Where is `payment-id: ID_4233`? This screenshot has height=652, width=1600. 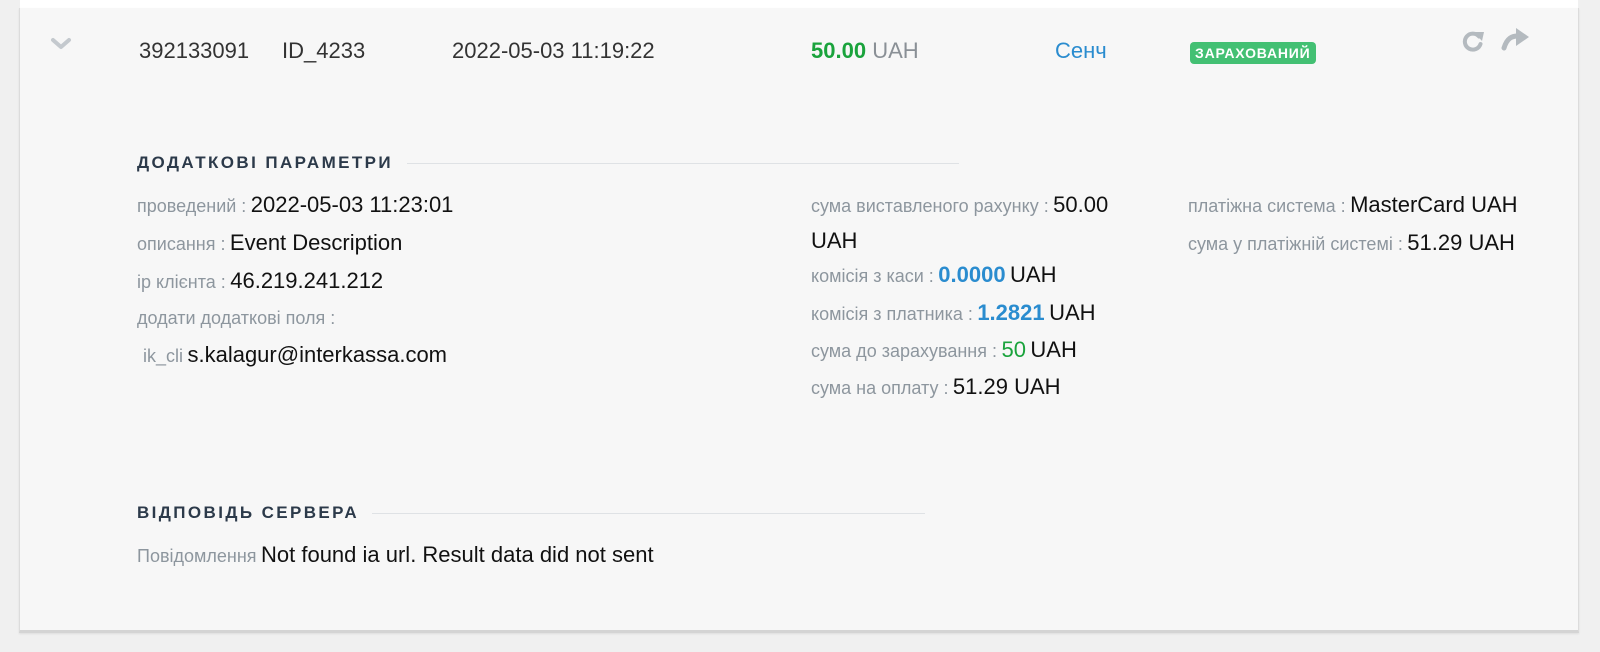
payment-id: ID_4233 is located at coordinates (324, 50).